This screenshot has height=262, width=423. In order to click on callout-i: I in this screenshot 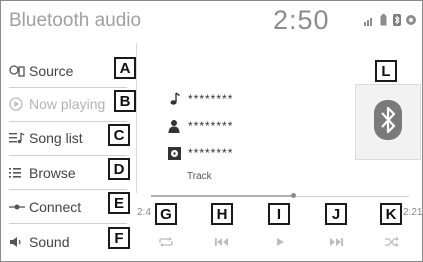, I will do `click(279, 214)`.